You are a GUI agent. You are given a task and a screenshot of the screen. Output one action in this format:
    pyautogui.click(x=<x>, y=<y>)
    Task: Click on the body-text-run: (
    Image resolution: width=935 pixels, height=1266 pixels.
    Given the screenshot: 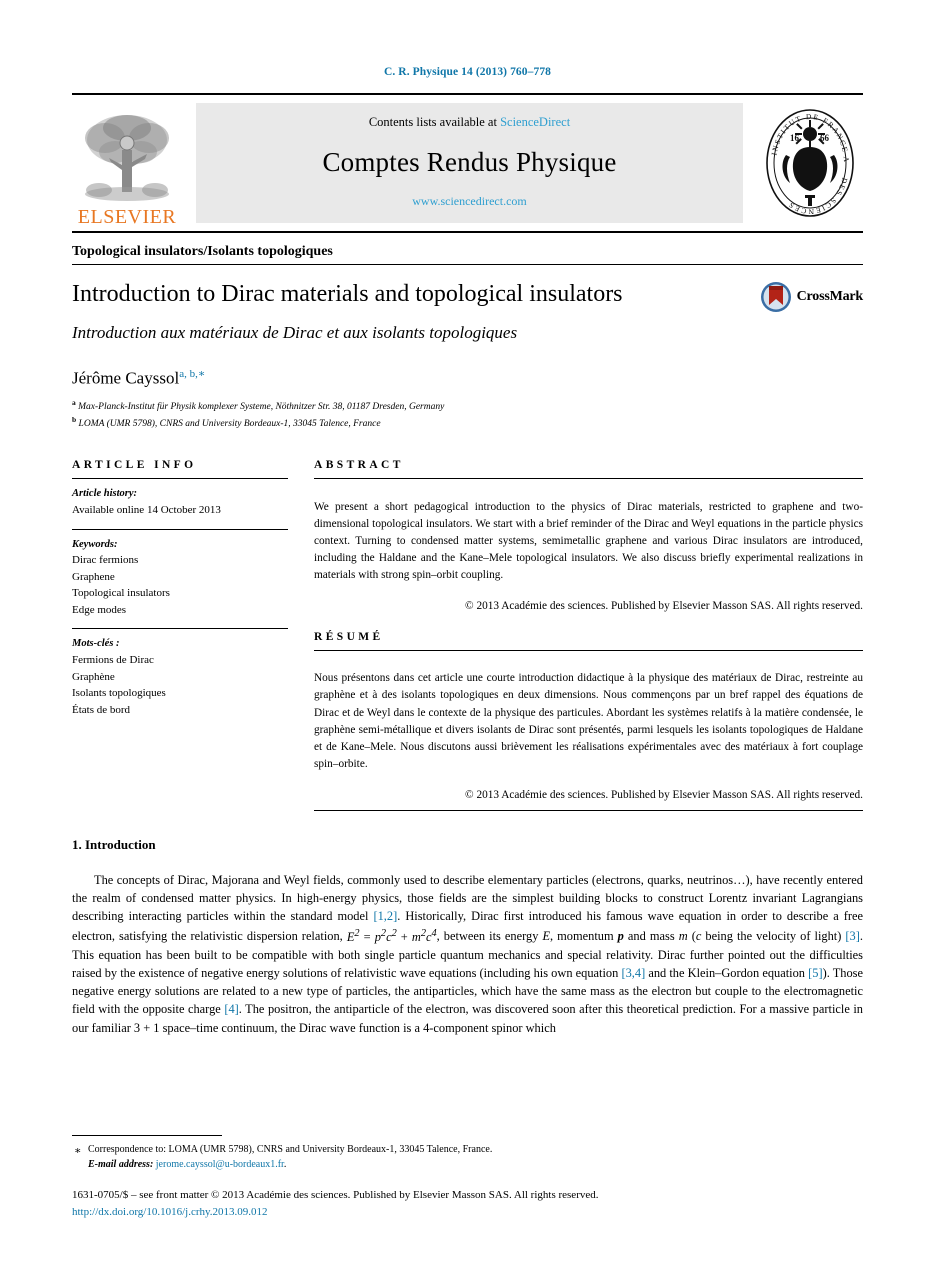 What is the action you would take?
    pyautogui.click(x=691, y=936)
    